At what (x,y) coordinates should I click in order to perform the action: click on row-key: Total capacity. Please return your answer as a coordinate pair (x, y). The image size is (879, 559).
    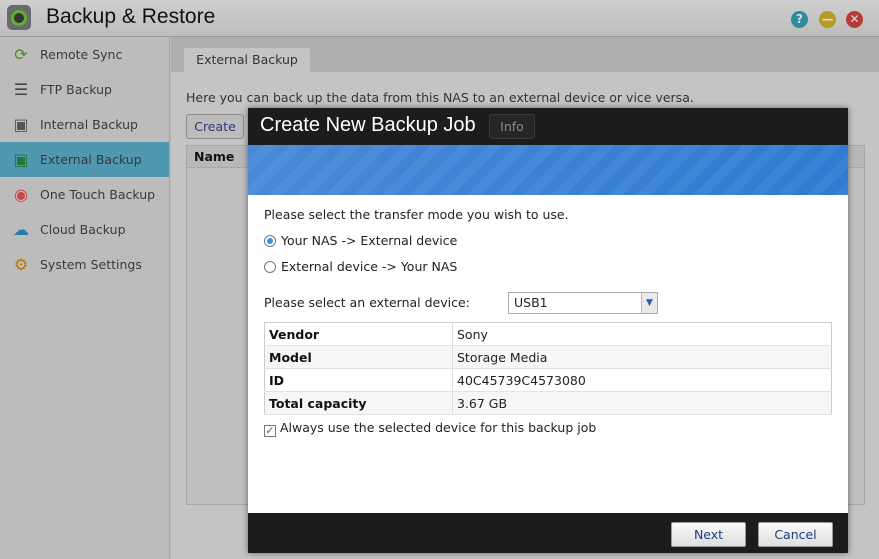
    Looking at the image, I should click on (358, 403).